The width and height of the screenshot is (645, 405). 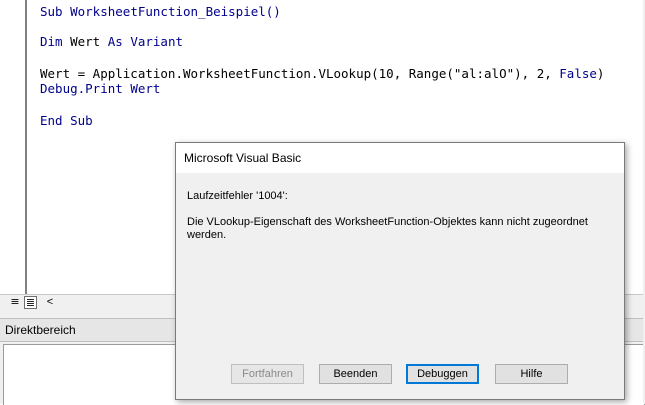 What do you see at coordinates (145, 41) in the screenshot?
I see `keyword-as-variant: As Variant` at bounding box center [145, 41].